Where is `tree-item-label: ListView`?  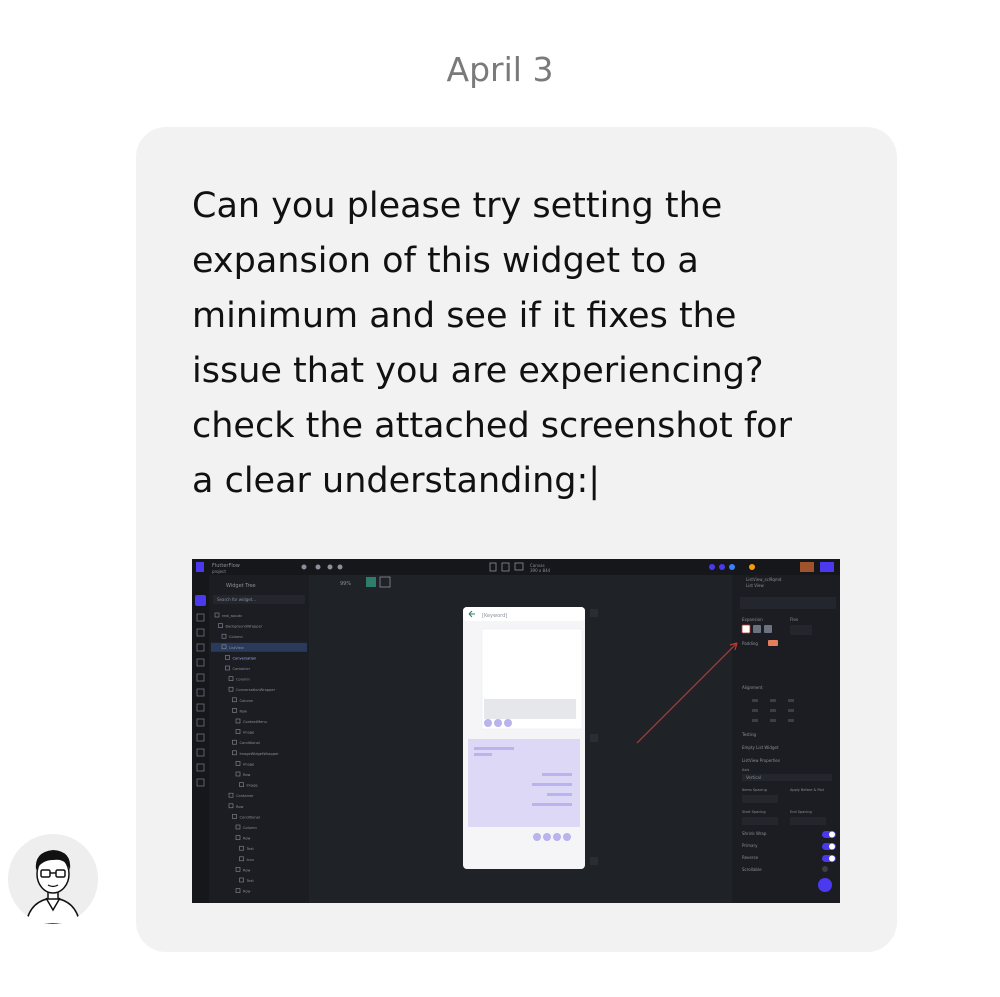 tree-item-label: ListView is located at coordinates (236, 648).